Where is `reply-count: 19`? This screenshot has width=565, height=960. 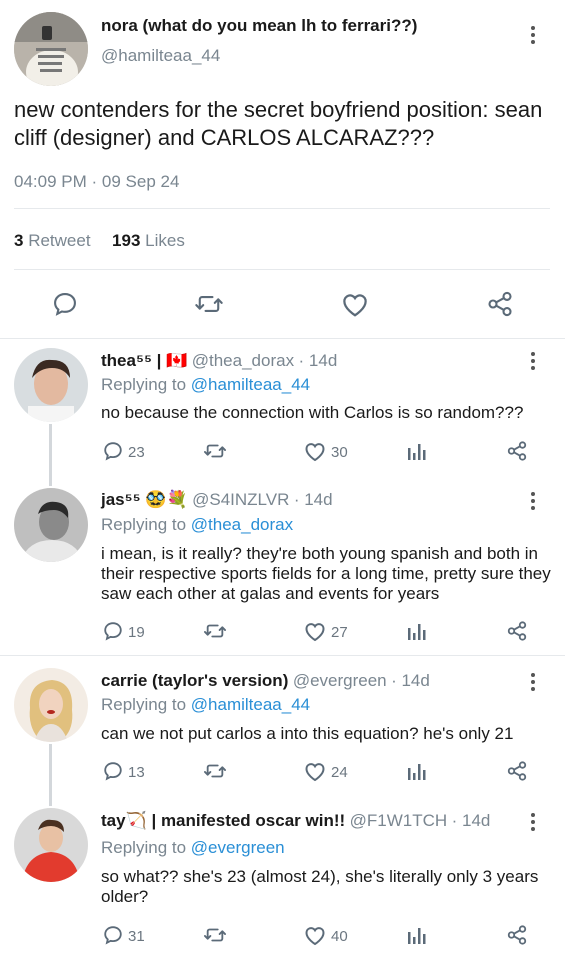 reply-count: 19 is located at coordinates (136, 632).